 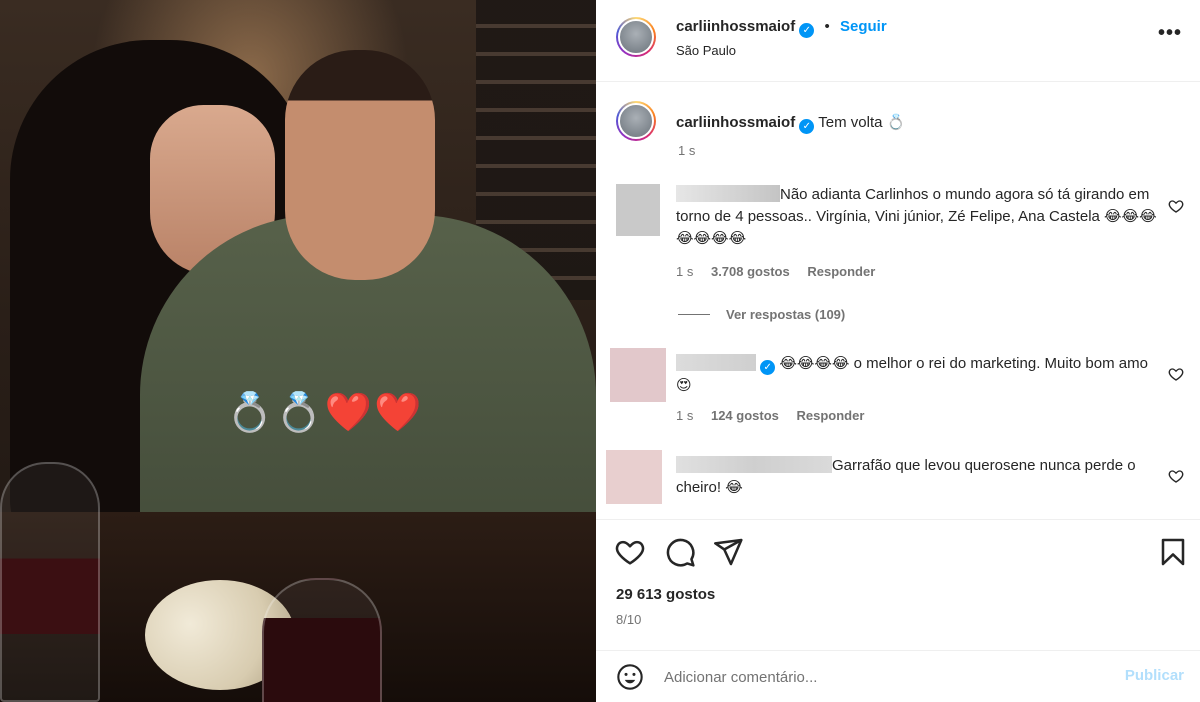 I want to click on publish-button: Publicar, so click(x=1154, y=675).